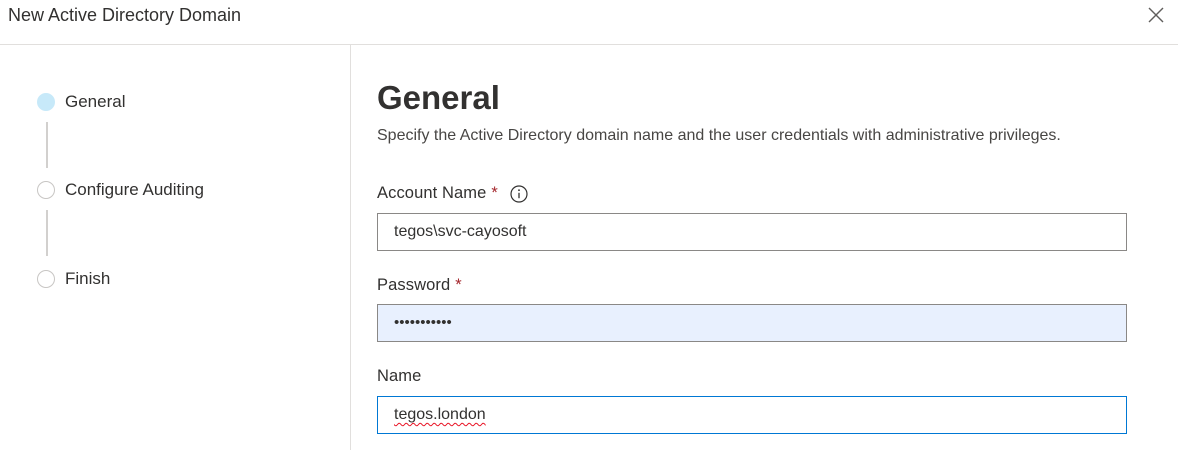  I want to click on step-label: Finish, so click(88, 278).